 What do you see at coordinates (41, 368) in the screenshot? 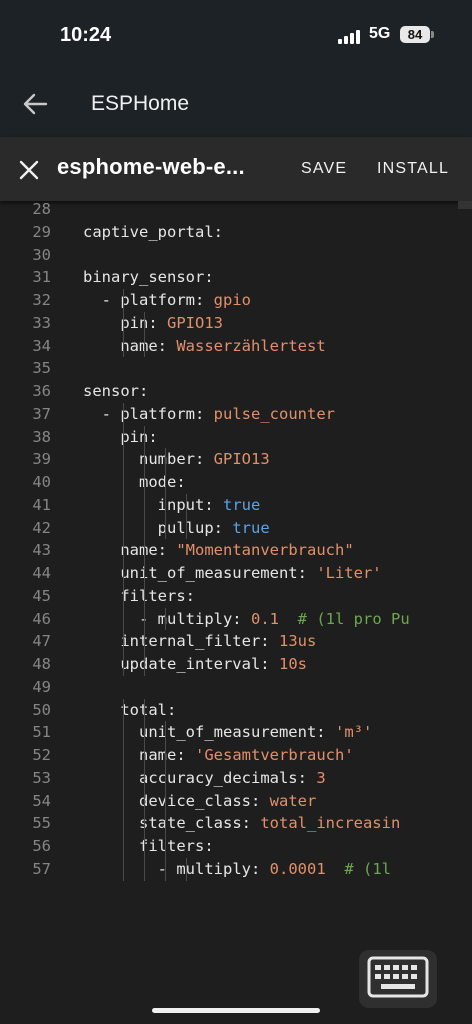
I see `line-number: 35` at bounding box center [41, 368].